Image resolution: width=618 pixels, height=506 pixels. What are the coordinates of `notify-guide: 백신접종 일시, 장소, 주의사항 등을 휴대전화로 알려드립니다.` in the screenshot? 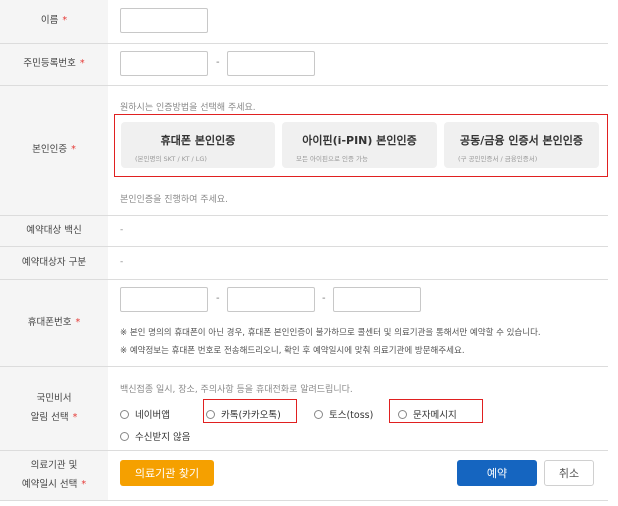 It's located at (236, 390).